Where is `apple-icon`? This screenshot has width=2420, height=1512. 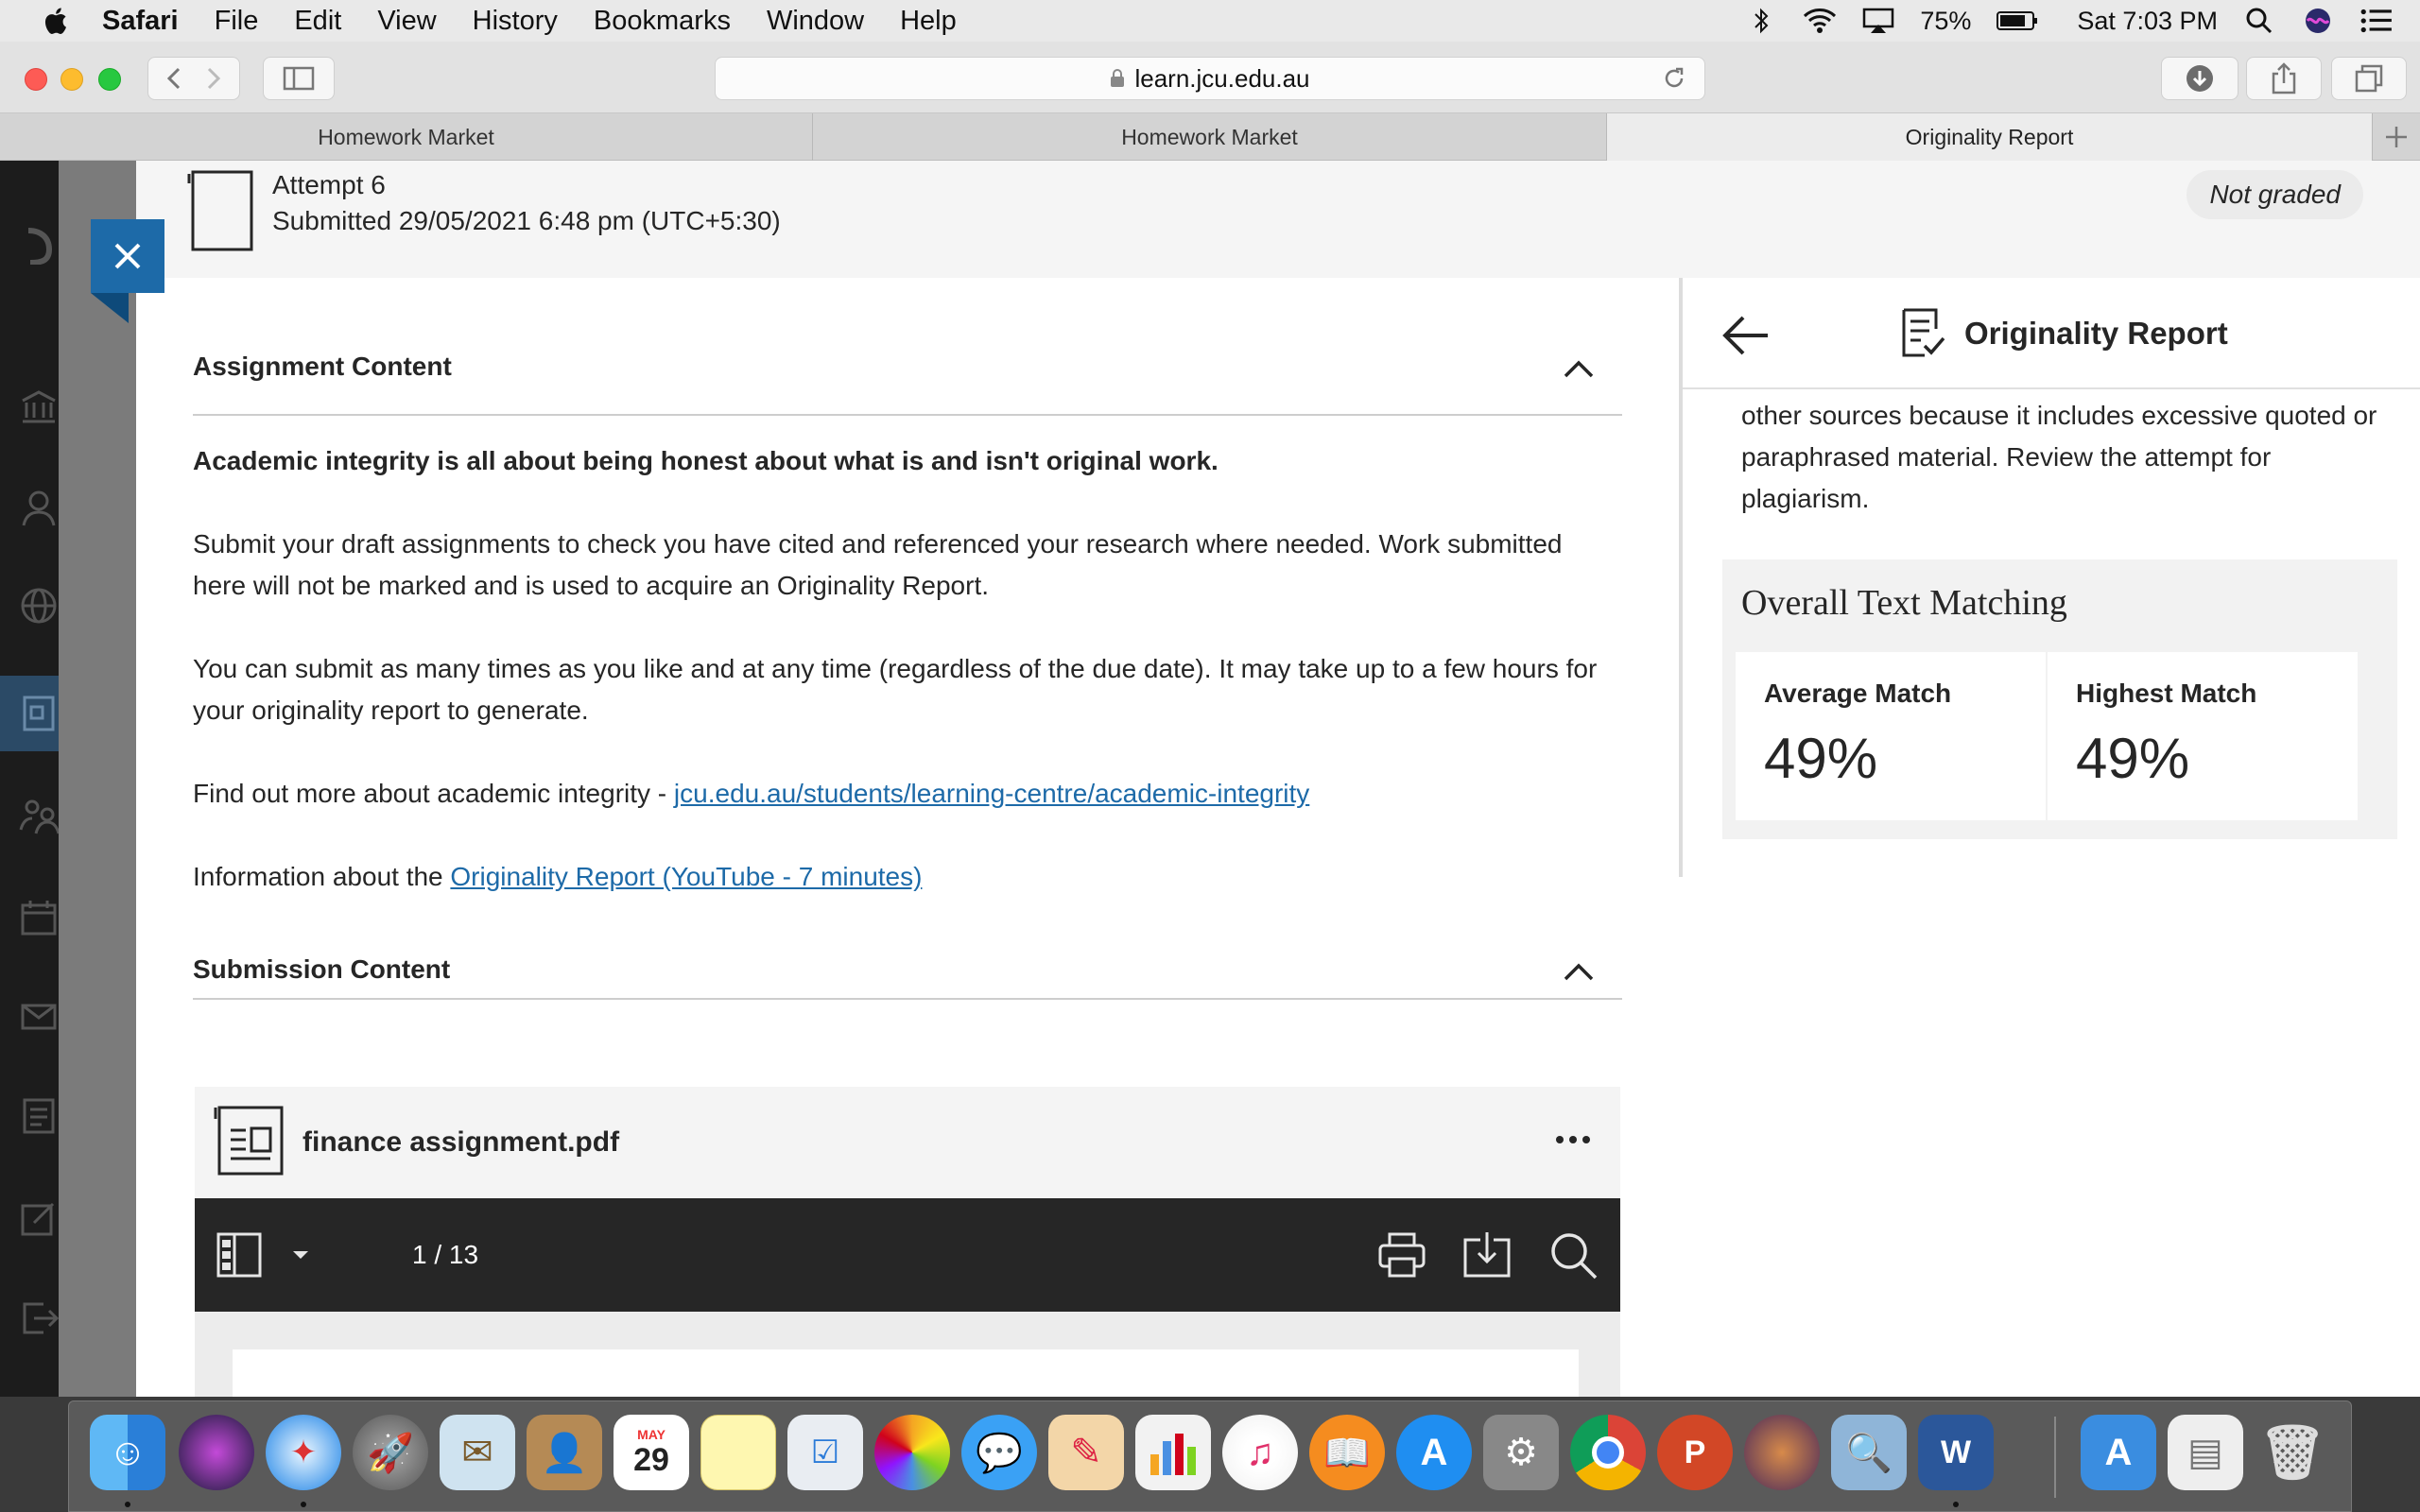 apple-icon is located at coordinates (55, 21).